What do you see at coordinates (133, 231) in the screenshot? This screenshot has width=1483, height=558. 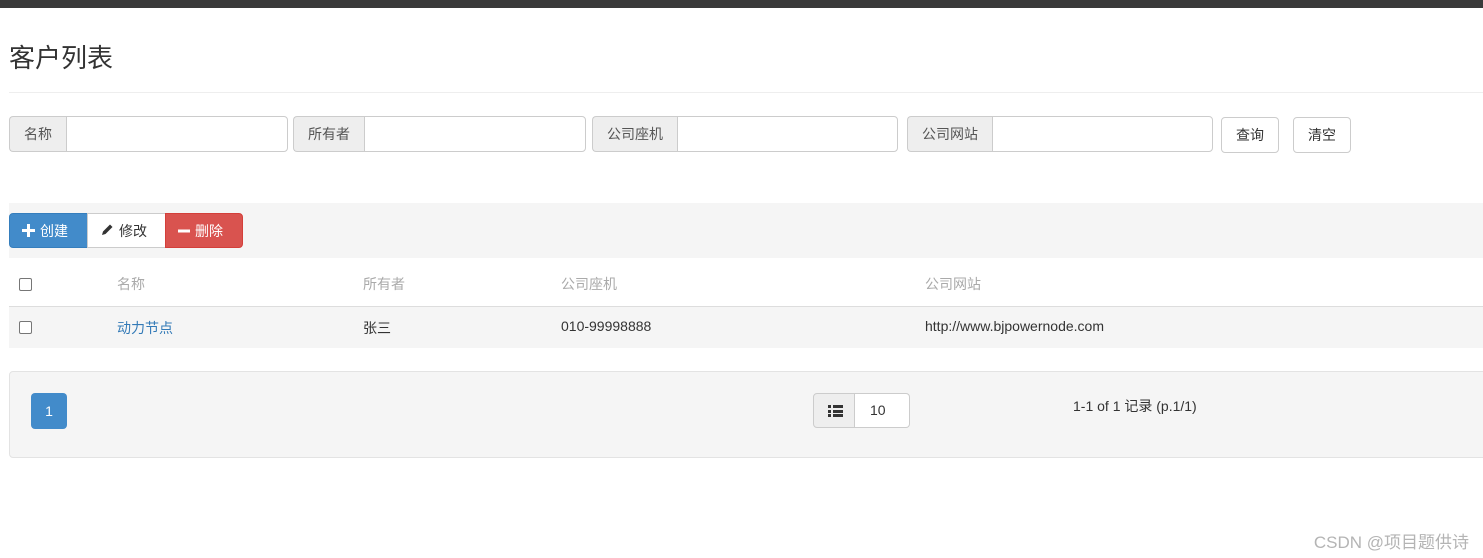 I see `edit-label: 修改` at bounding box center [133, 231].